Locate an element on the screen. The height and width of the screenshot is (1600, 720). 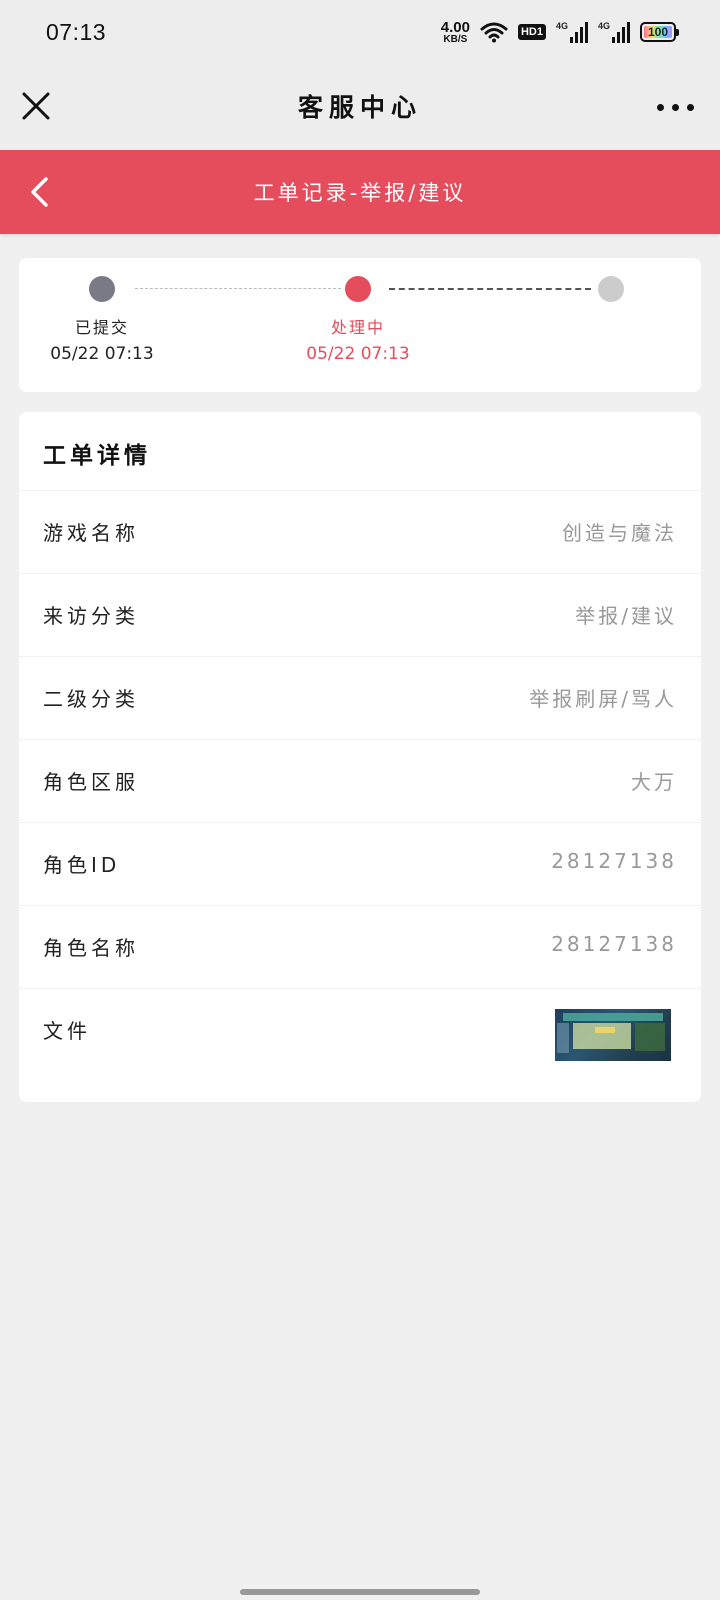
nav-title: 客服中心 is located at coordinates (359, 107).